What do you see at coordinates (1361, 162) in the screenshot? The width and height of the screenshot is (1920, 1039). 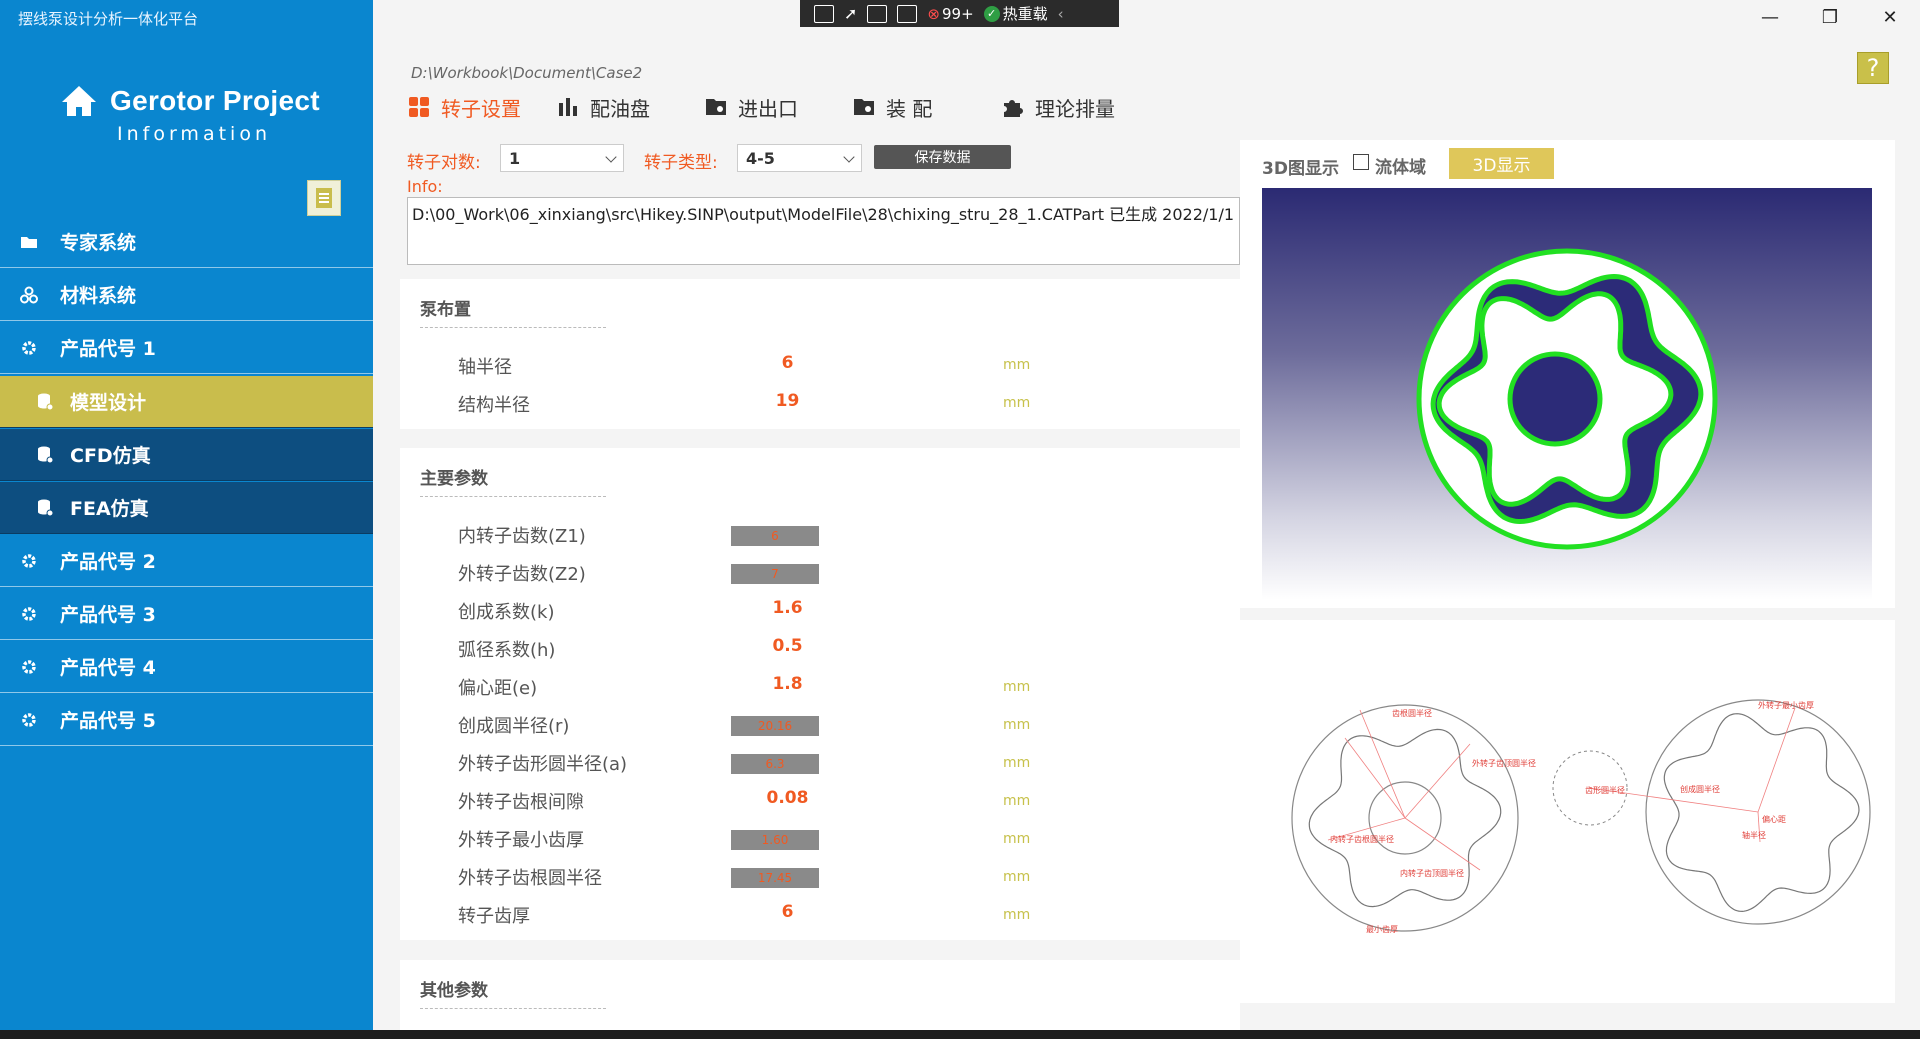 I see `fluid-domain-checkbox` at bounding box center [1361, 162].